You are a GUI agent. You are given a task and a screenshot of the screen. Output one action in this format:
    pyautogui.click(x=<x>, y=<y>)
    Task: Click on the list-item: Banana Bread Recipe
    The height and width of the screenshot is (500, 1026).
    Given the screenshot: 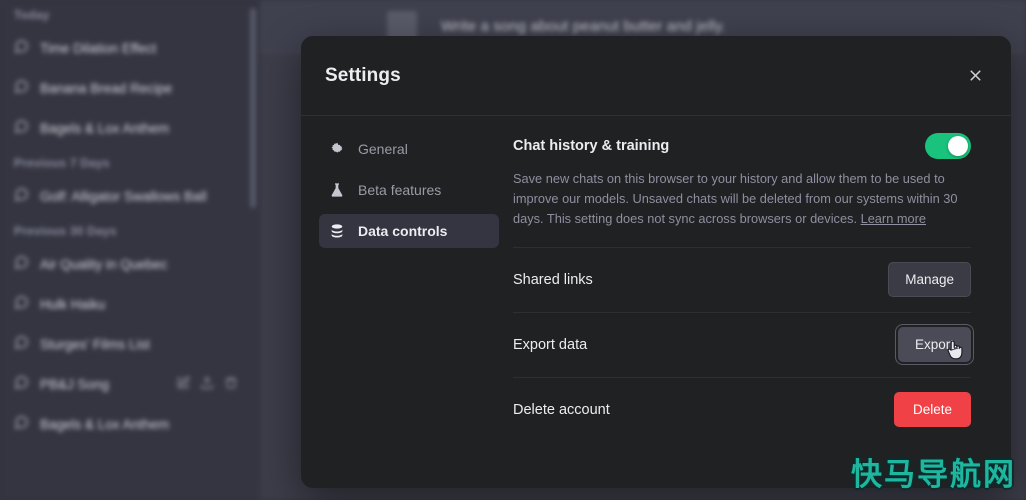 What is the action you would take?
    pyautogui.click(x=125, y=88)
    